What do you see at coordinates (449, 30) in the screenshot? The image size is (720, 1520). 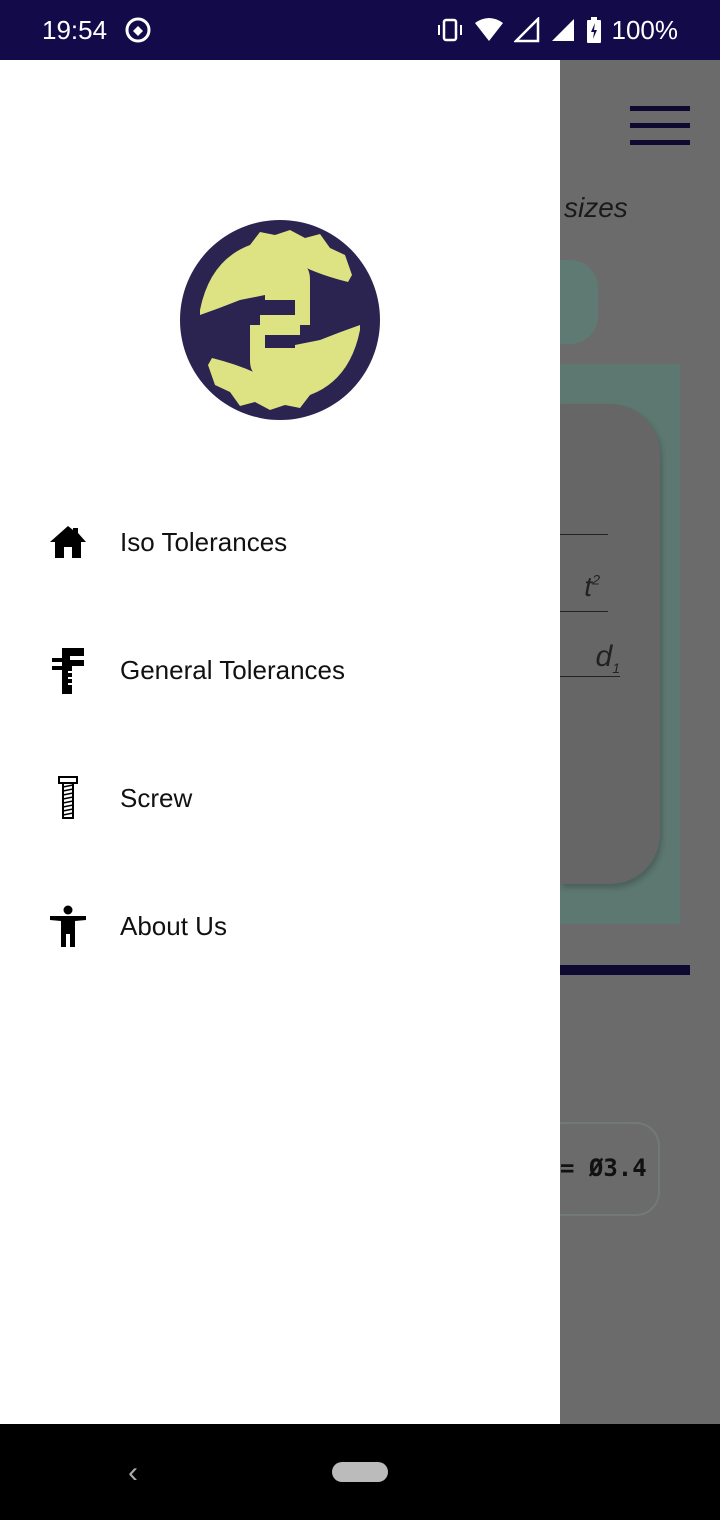 I see `vibrate-icon` at bounding box center [449, 30].